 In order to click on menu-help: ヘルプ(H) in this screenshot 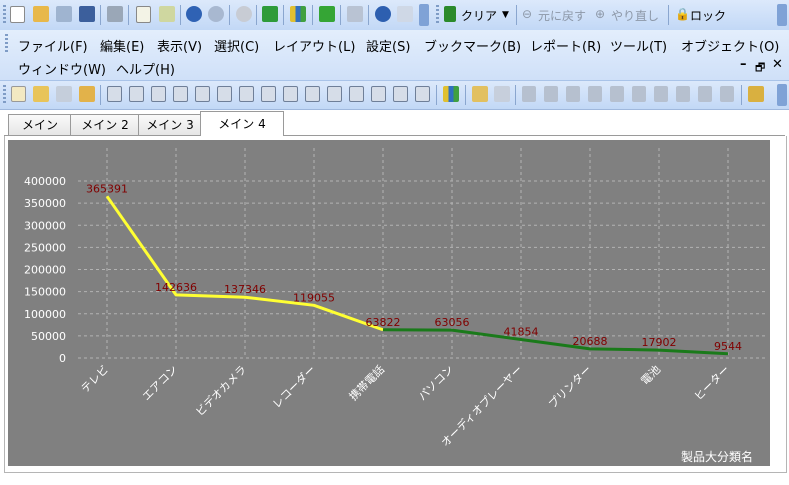, I will do `click(145, 68)`.